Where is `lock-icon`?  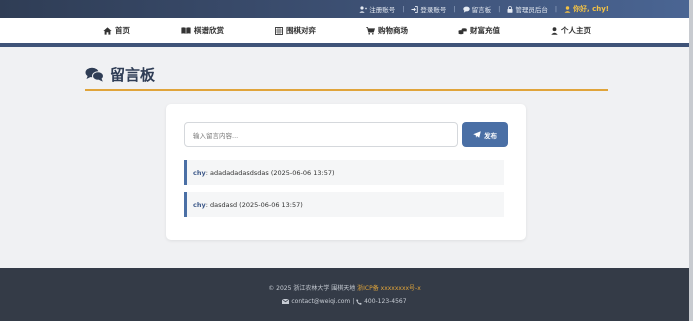
lock-icon is located at coordinates (510, 9).